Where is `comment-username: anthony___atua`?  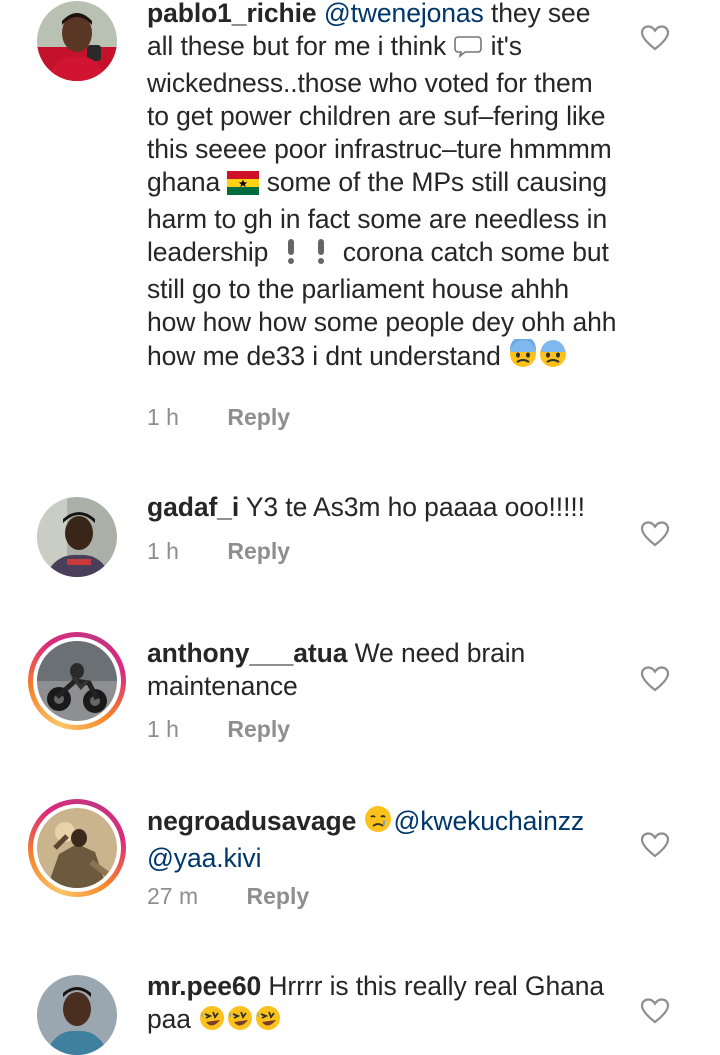 comment-username: anthony___atua is located at coordinates (247, 653).